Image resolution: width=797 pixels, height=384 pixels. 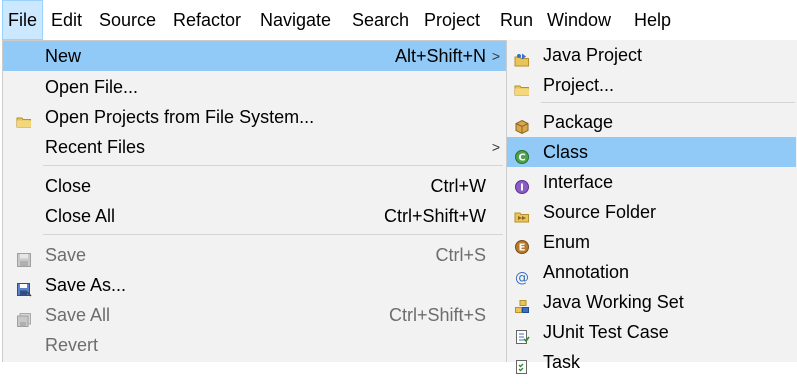 What do you see at coordinates (593, 55) in the screenshot?
I see `menu-item-label: Java Project` at bounding box center [593, 55].